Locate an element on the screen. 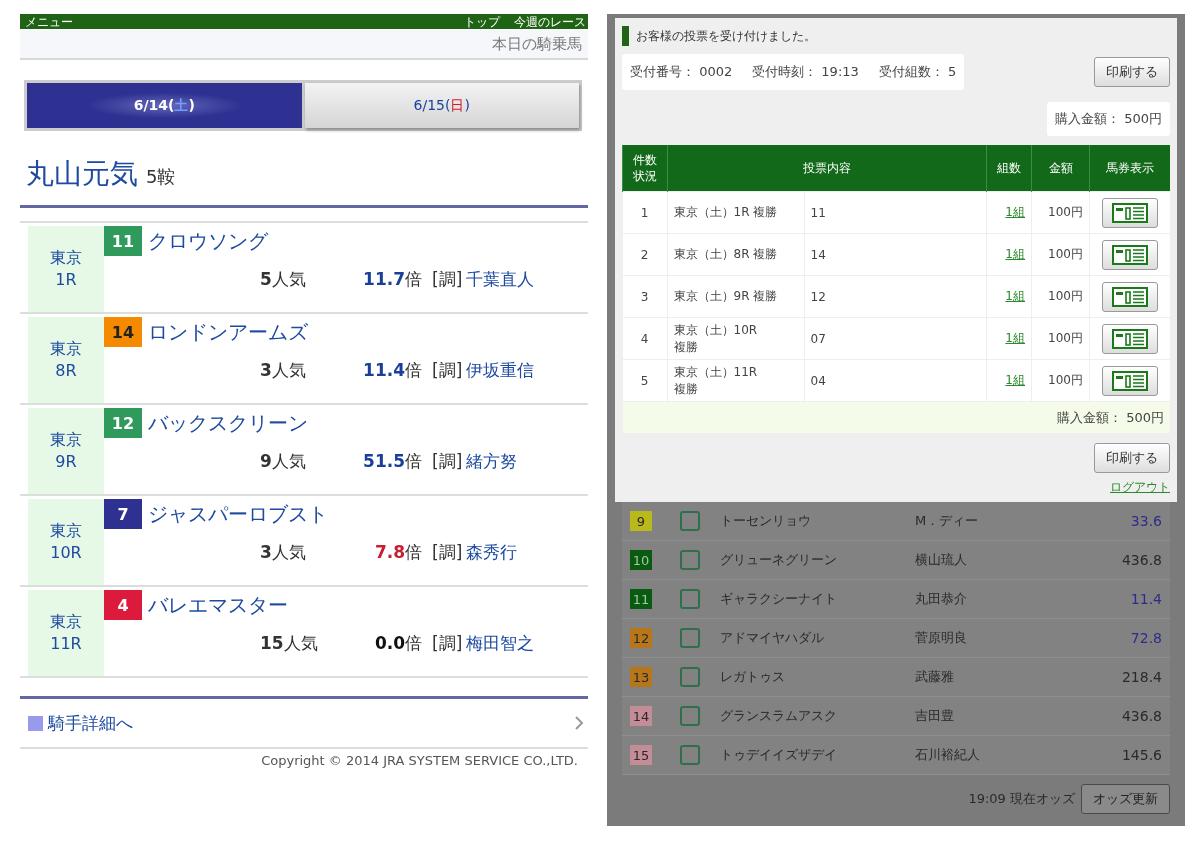  horse-name-link: バックスクリーン is located at coordinates (228, 423).